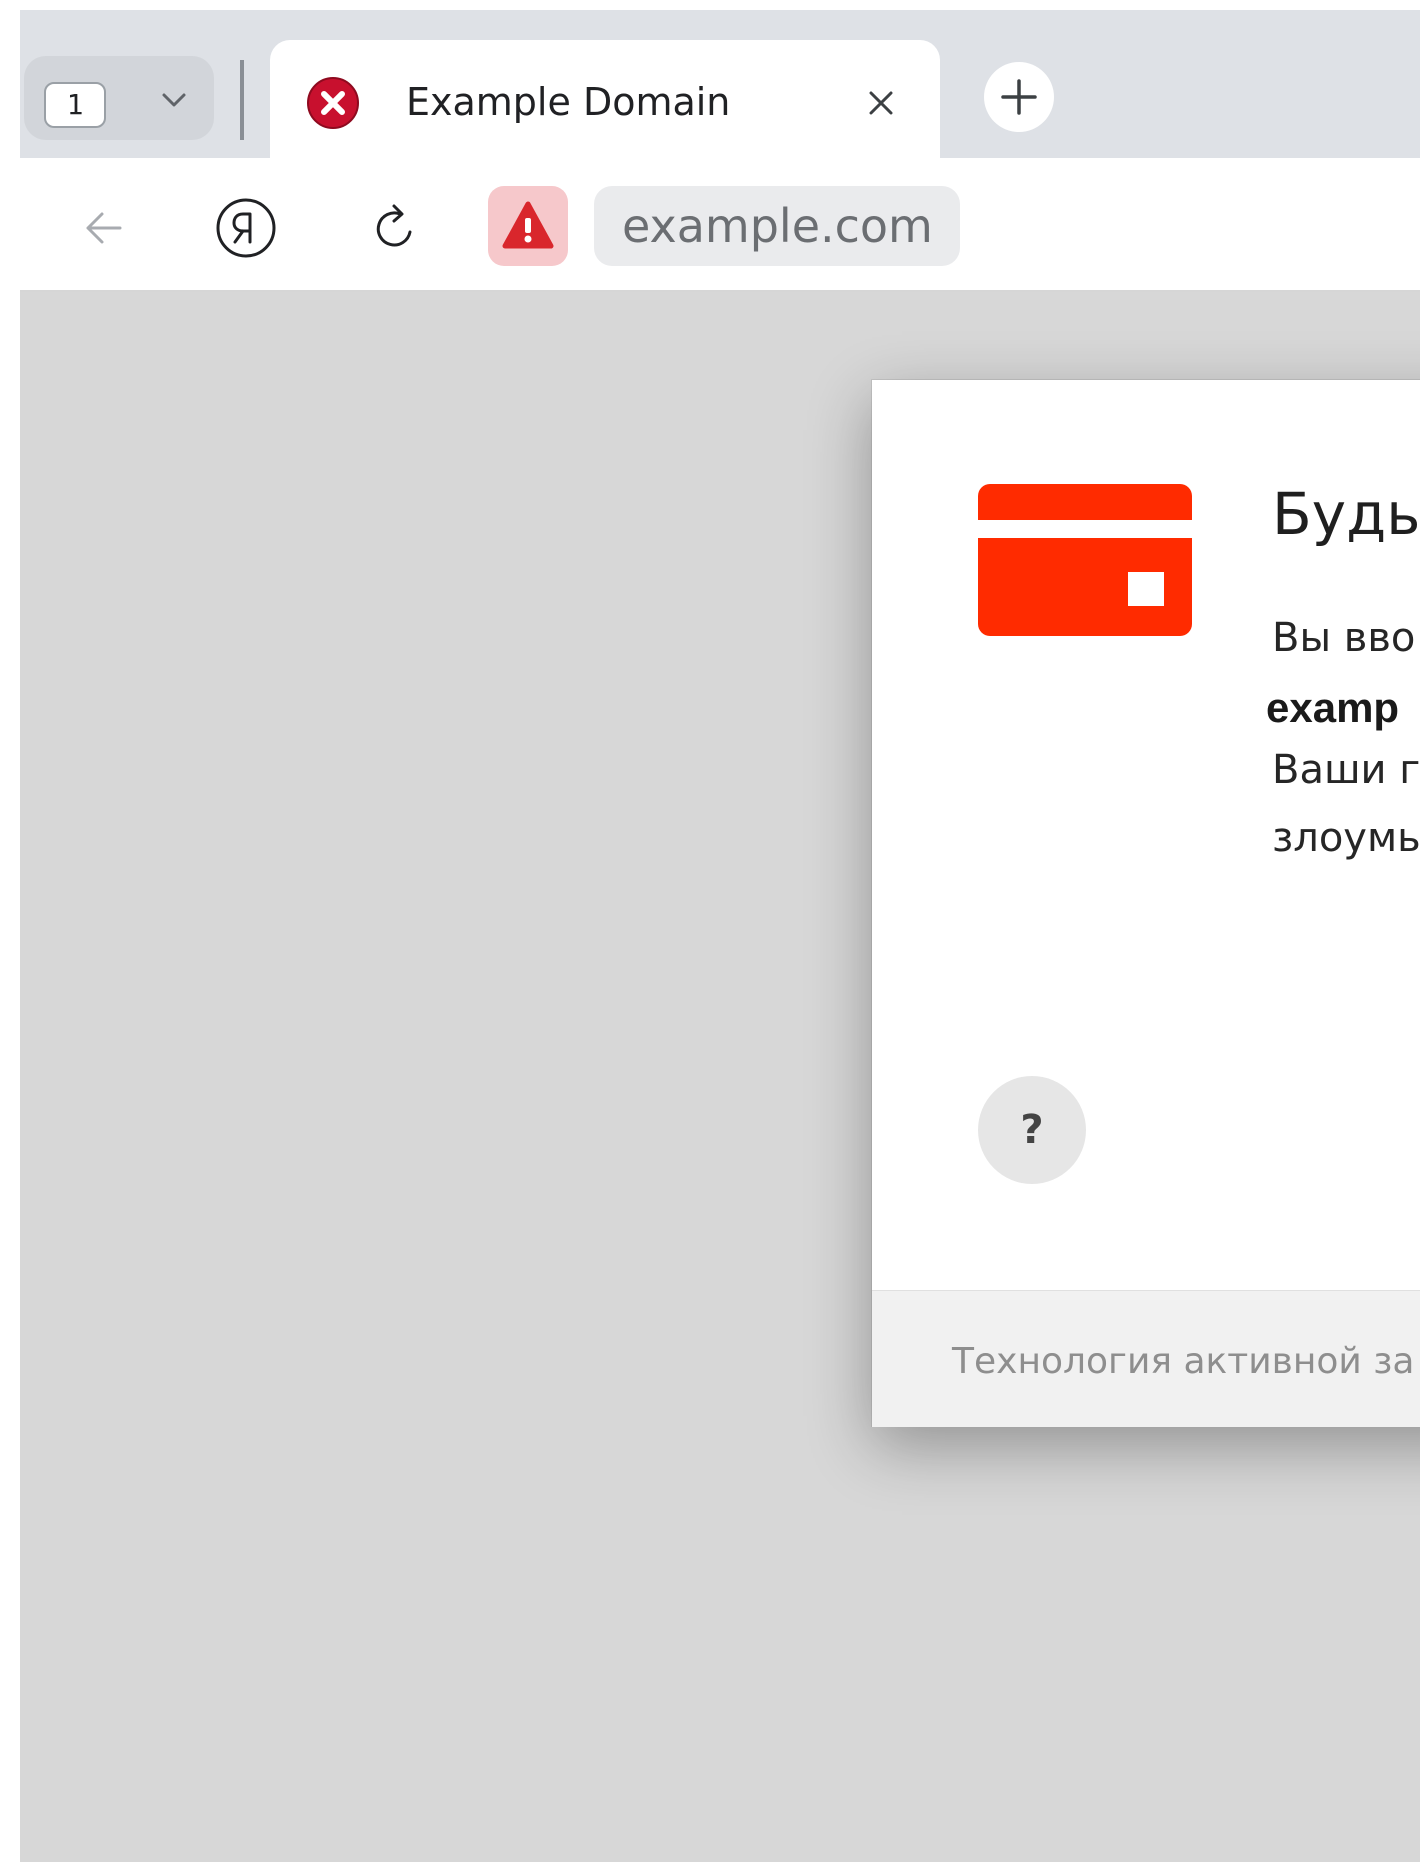 The width and height of the screenshot is (1420, 1862). Describe the element at coordinates (1032, 1130) in the screenshot. I see `help-button: ?` at that location.